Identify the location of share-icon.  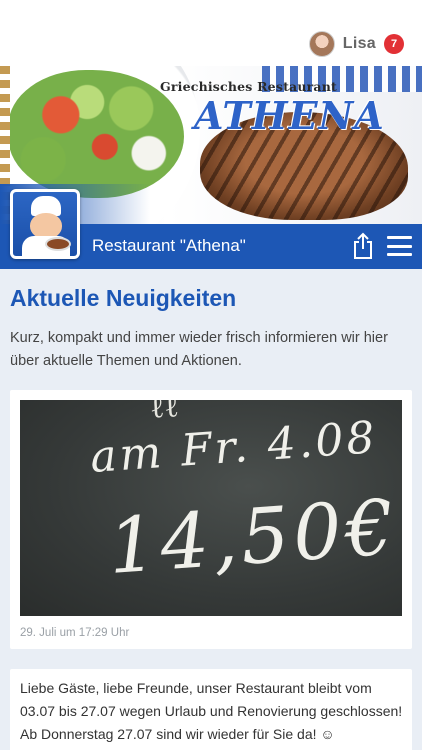
(363, 245).